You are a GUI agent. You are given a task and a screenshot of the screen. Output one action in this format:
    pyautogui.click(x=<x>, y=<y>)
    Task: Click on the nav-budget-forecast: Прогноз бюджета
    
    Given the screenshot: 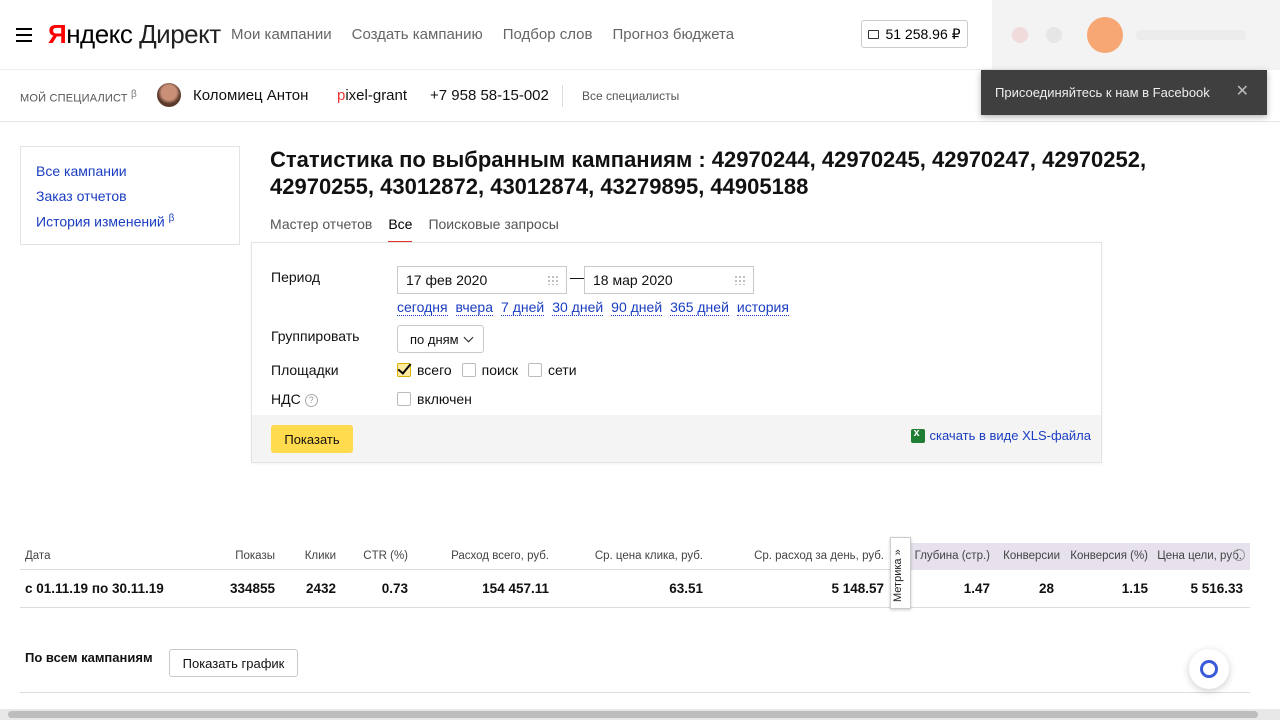 What is the action you would take?
    pyautogui.click(x=673, y=34)
    